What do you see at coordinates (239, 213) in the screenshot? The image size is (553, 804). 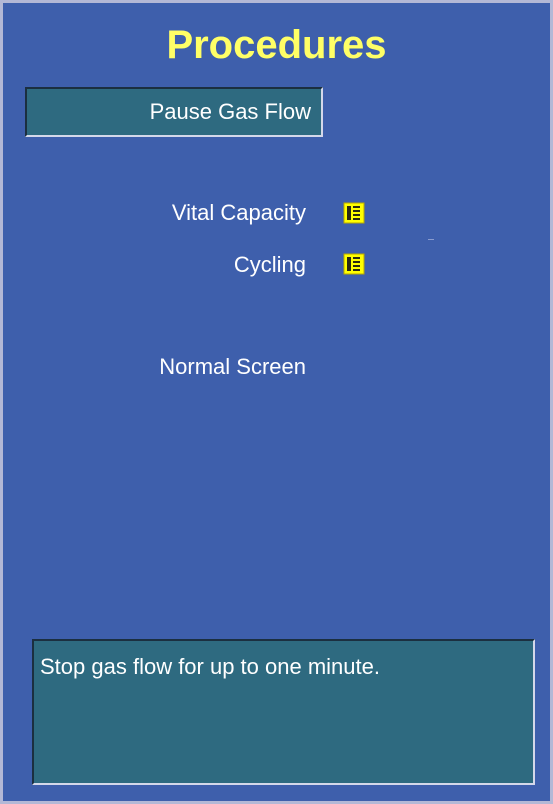 I see `menu-item-vital-capacity: Vital Capacity` at bounding box center [239, 213].